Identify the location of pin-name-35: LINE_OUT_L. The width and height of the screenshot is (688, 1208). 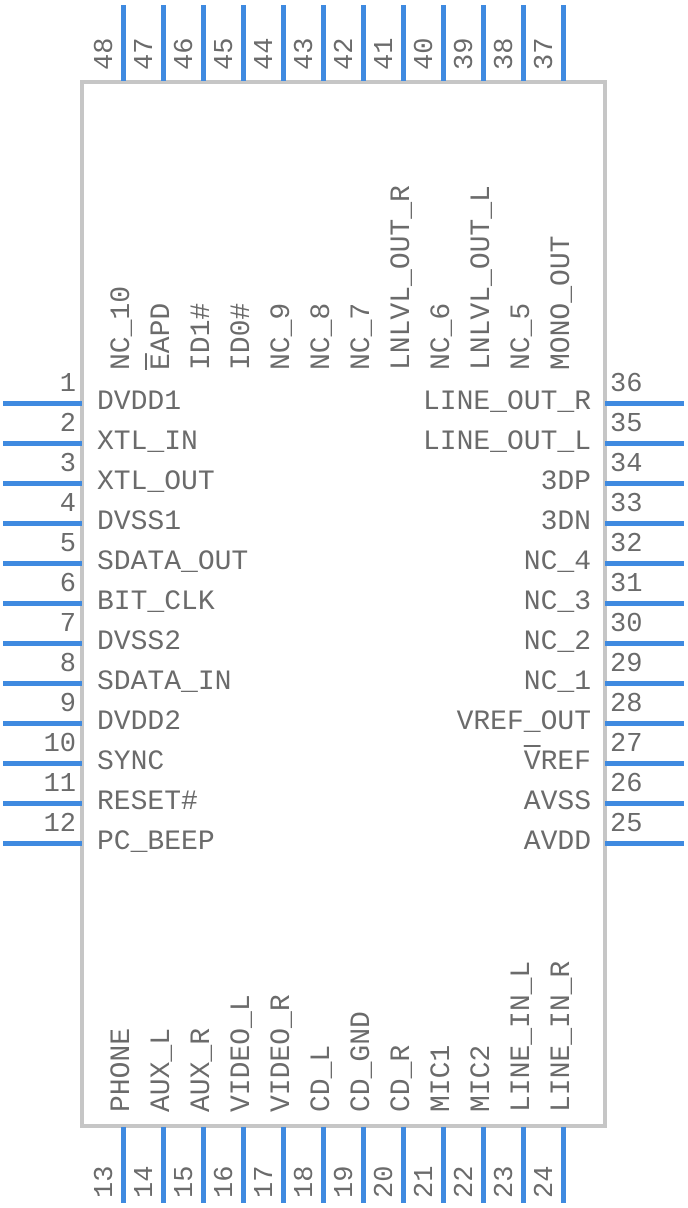
(506, 442).